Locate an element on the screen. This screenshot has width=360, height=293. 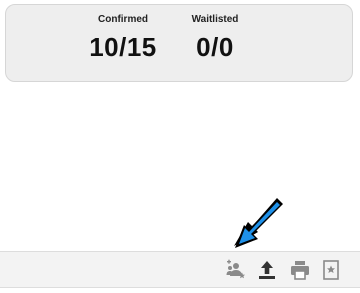
waitlisted-stat: Waitlisted 0/0 is located at coordinates (215, 38).